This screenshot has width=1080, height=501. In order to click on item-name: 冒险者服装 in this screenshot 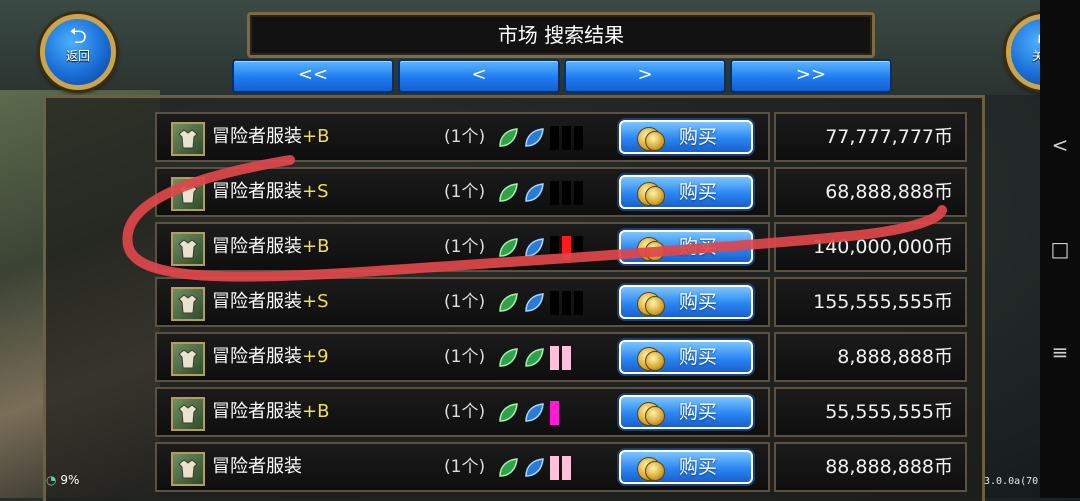, I will do `click(257, 467)`.